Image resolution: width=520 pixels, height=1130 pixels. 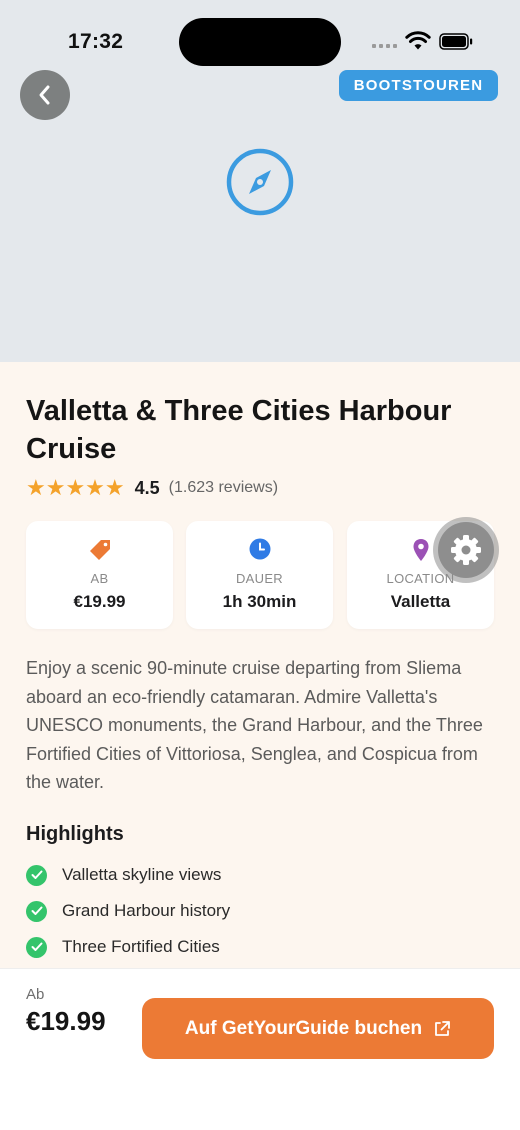 I want to click on booking-price: €19.99, so click(x=66, y=1021).